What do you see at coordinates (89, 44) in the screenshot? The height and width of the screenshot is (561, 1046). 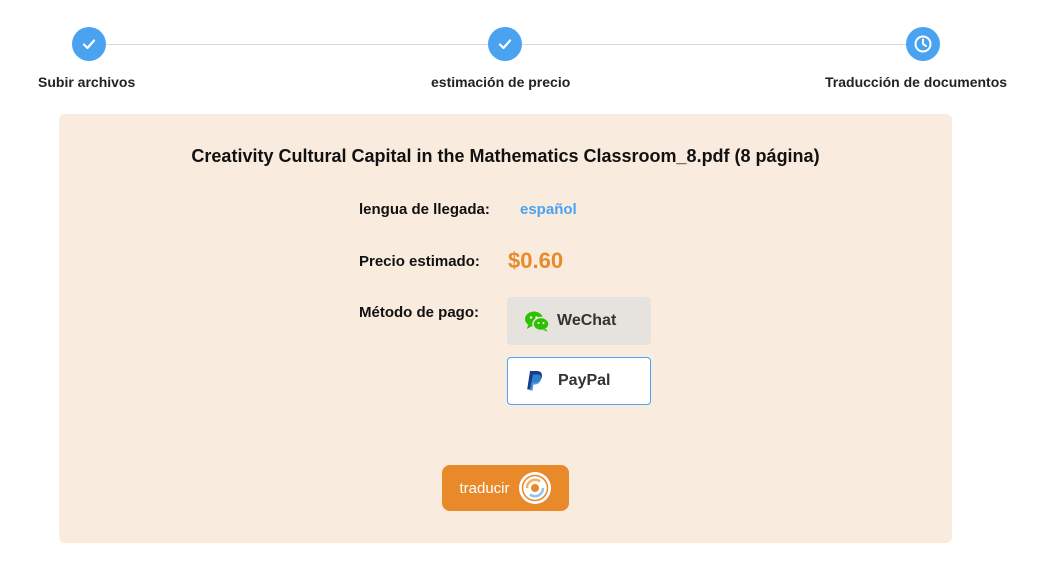 I see `step-1-check-icon` at bounding box center [89, 44].